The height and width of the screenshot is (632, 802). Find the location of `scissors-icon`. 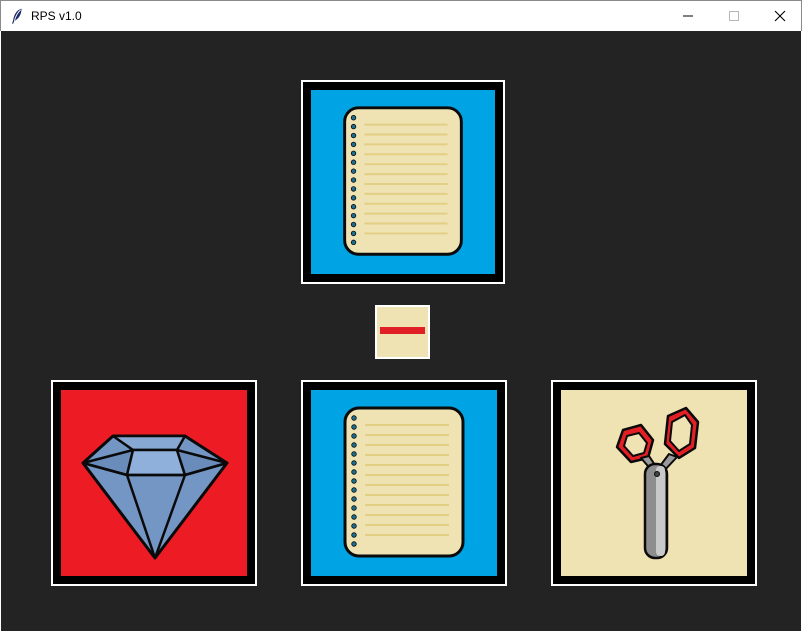

scissors-icon is located at coordinates (657, 483).